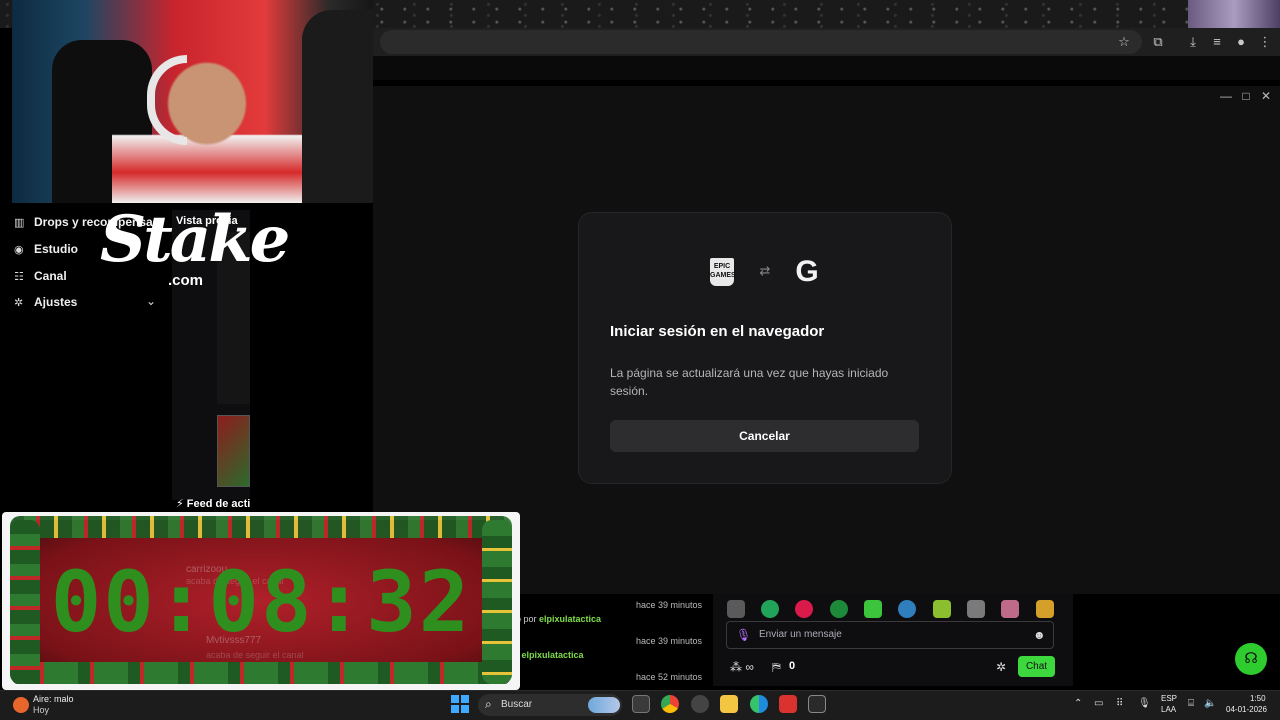 The image size is (1280, 720). Describe the element at coordinates (700, 704) in the screenshot. I see `app-icon` at that location.